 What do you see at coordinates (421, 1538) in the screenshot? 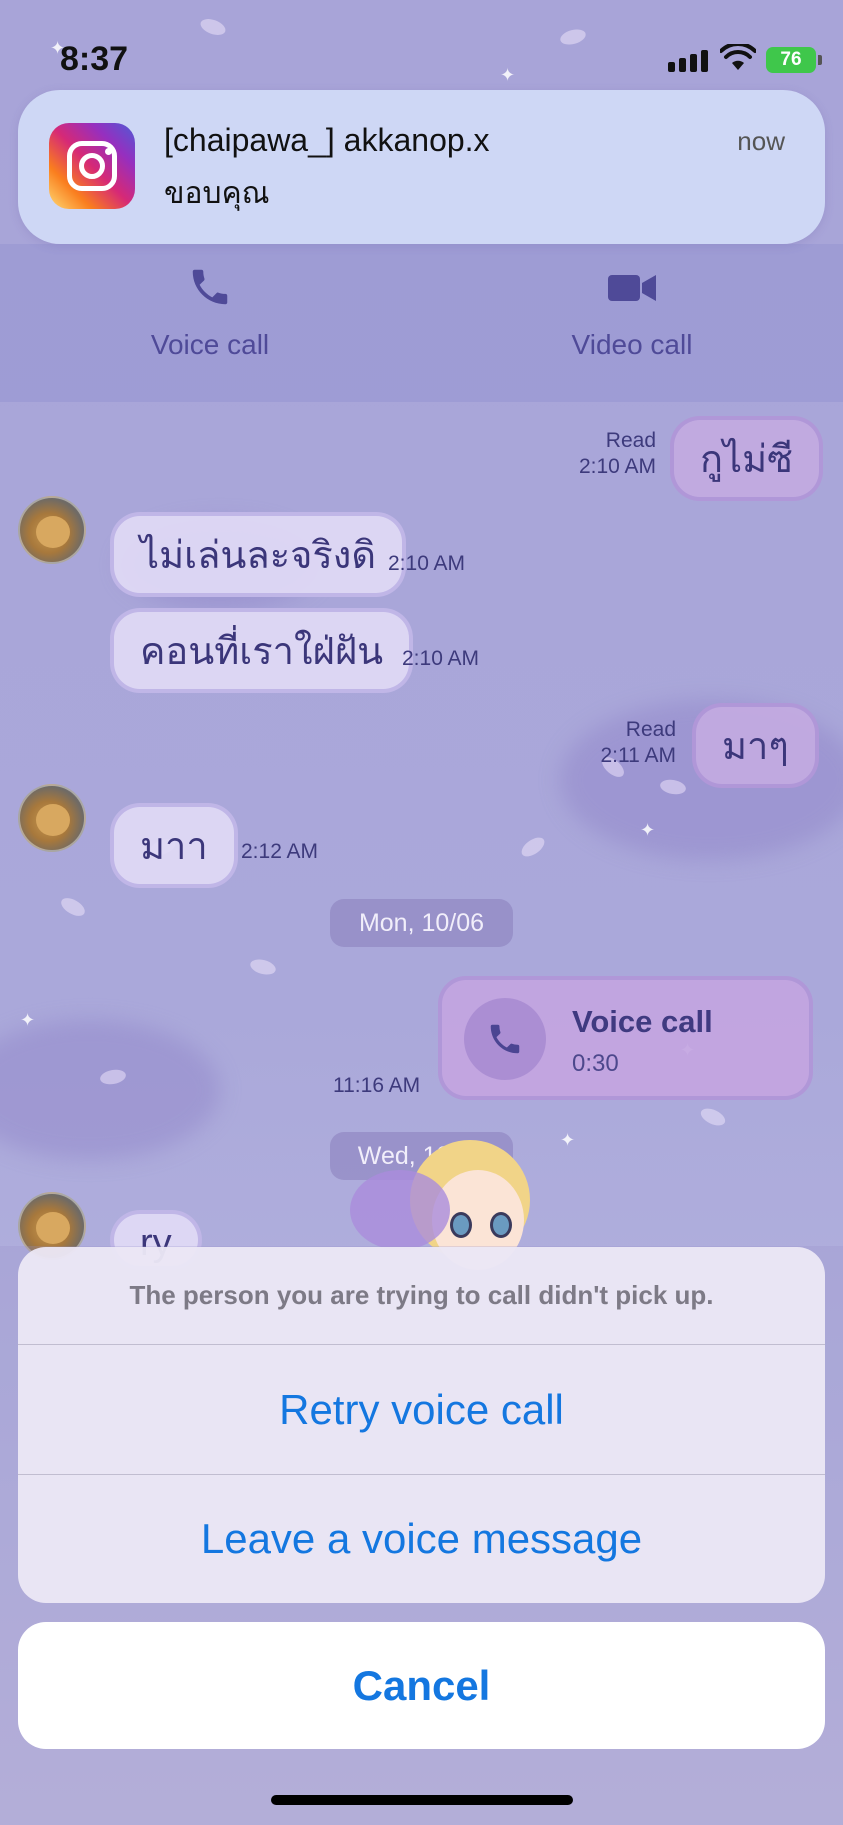
I see `leave-voice-message-button: Leave a voice message` at bounding box center [421, 1538].